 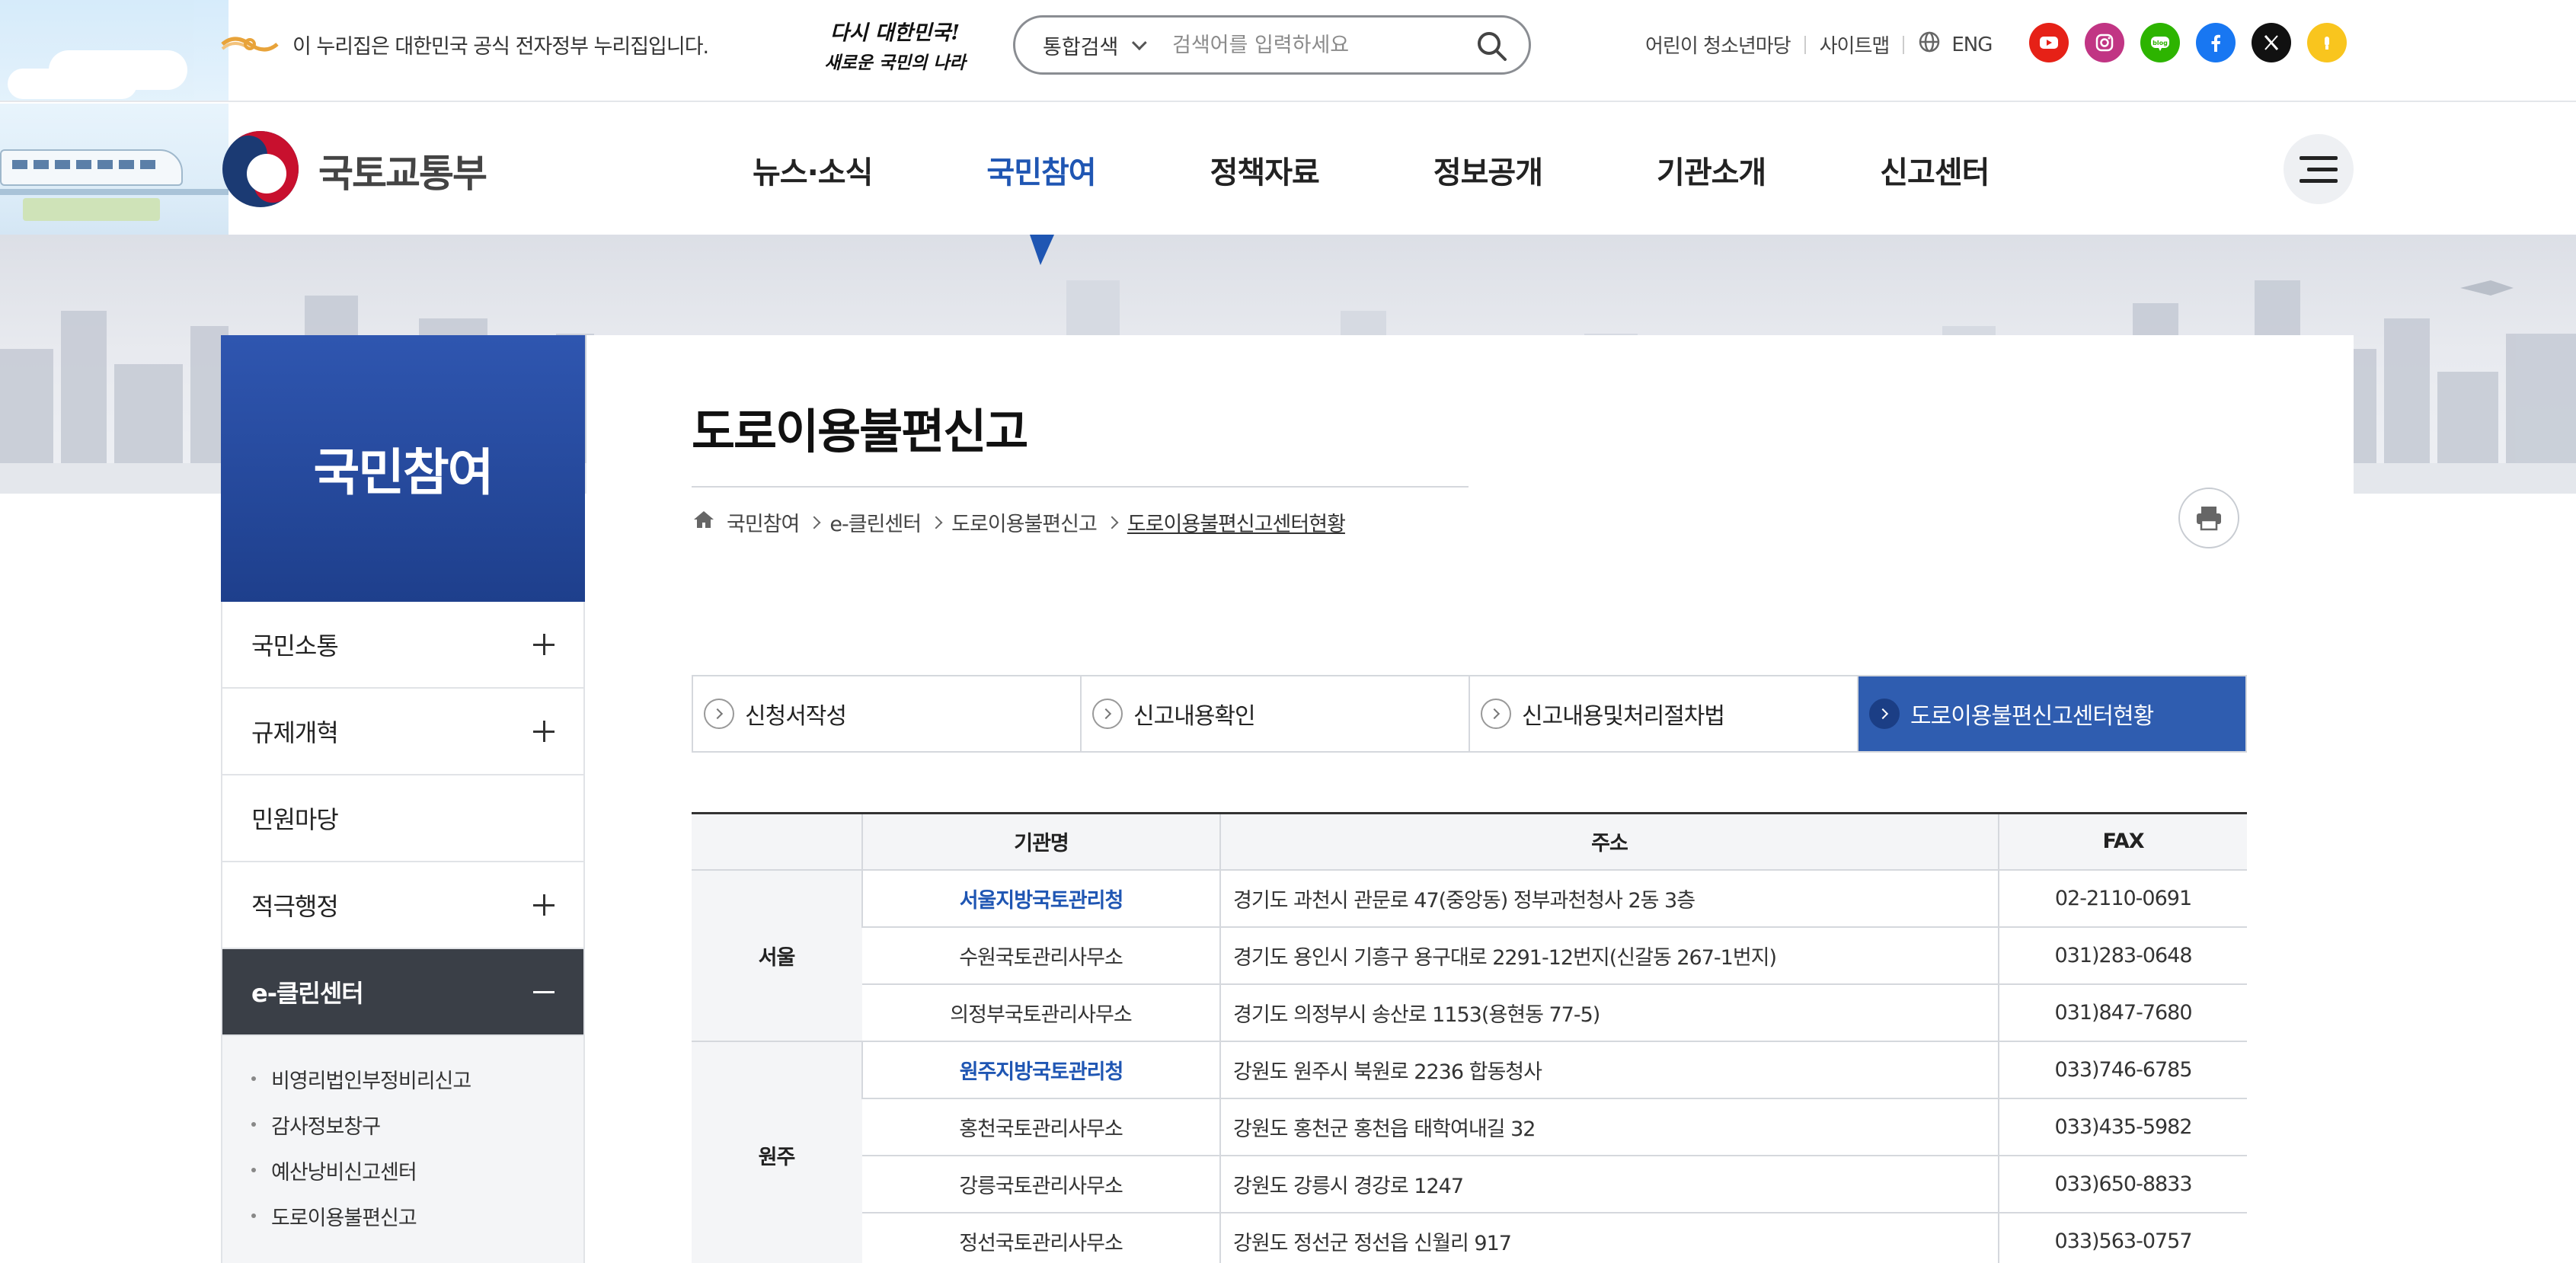 I want to click on table-row: 강릉국토관리사무소 강원도 강릉시 경강로 1247 033)650-8833, so click(x=1470, y=1184).